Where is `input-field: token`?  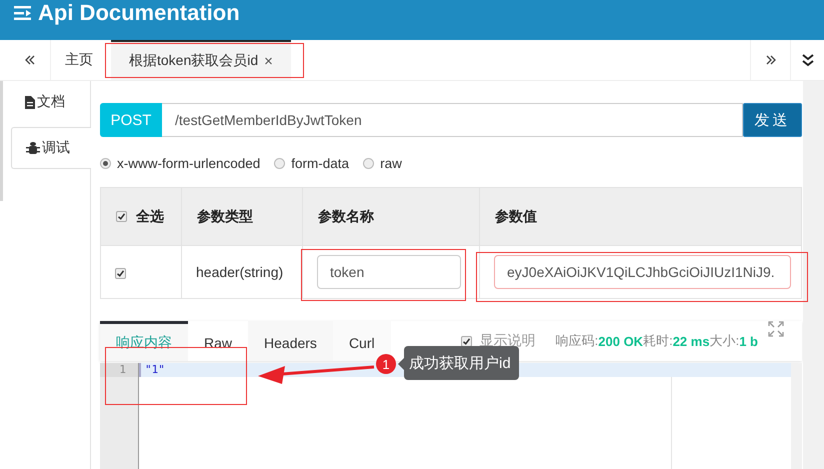
input-field: token is located at coordinates (389, 272).